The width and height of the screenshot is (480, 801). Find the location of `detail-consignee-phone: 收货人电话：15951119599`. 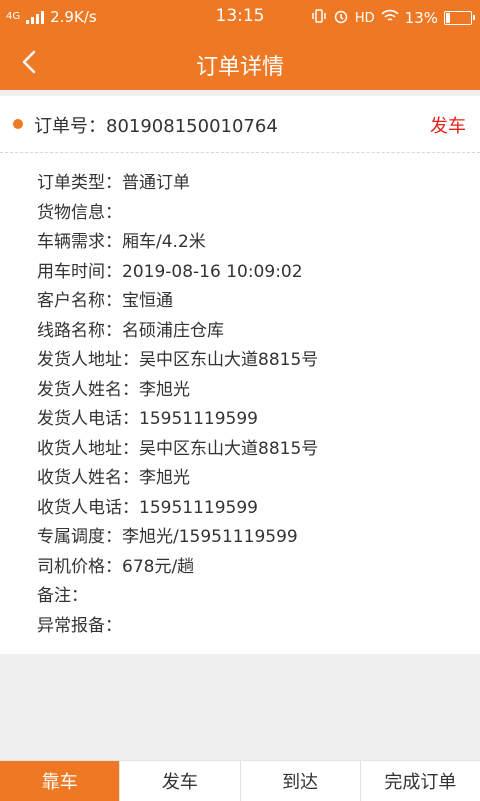

detail-consignee-phone: 收货人电话：15951119599 is located at coordinates (147, 507).